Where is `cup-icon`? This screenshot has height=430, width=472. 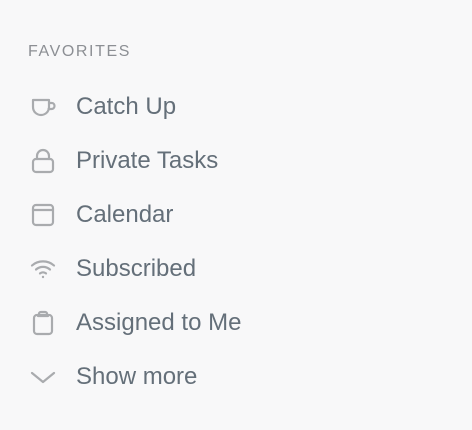
cup-icon is located at coordinates (43, 107).